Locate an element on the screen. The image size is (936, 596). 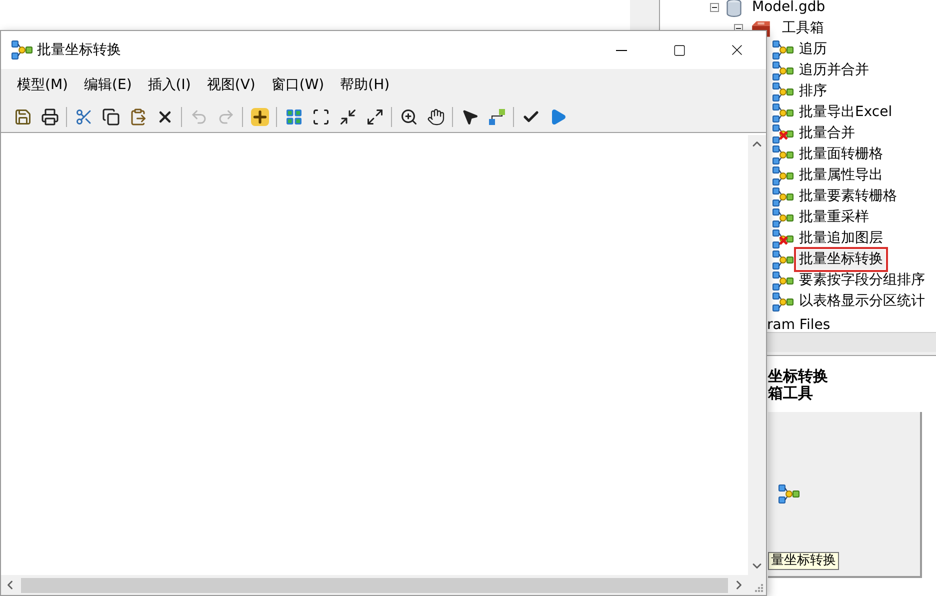
scrollbar is located at coordinates (851, 342).